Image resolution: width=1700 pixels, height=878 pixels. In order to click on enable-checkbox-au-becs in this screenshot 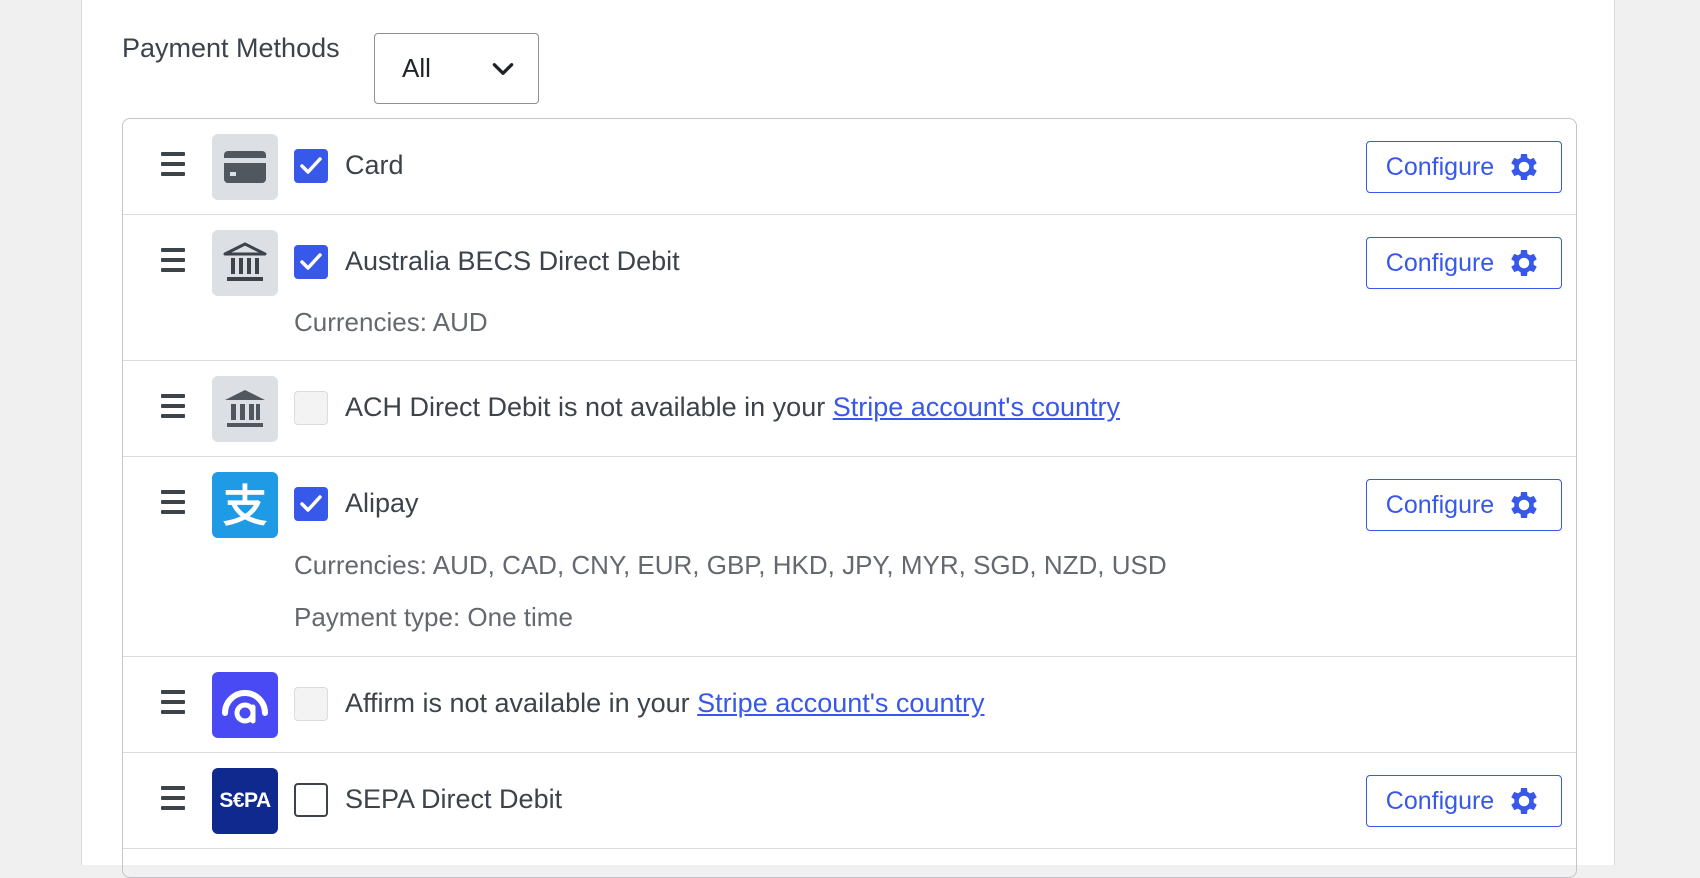, I will do `click(311, 262)`.